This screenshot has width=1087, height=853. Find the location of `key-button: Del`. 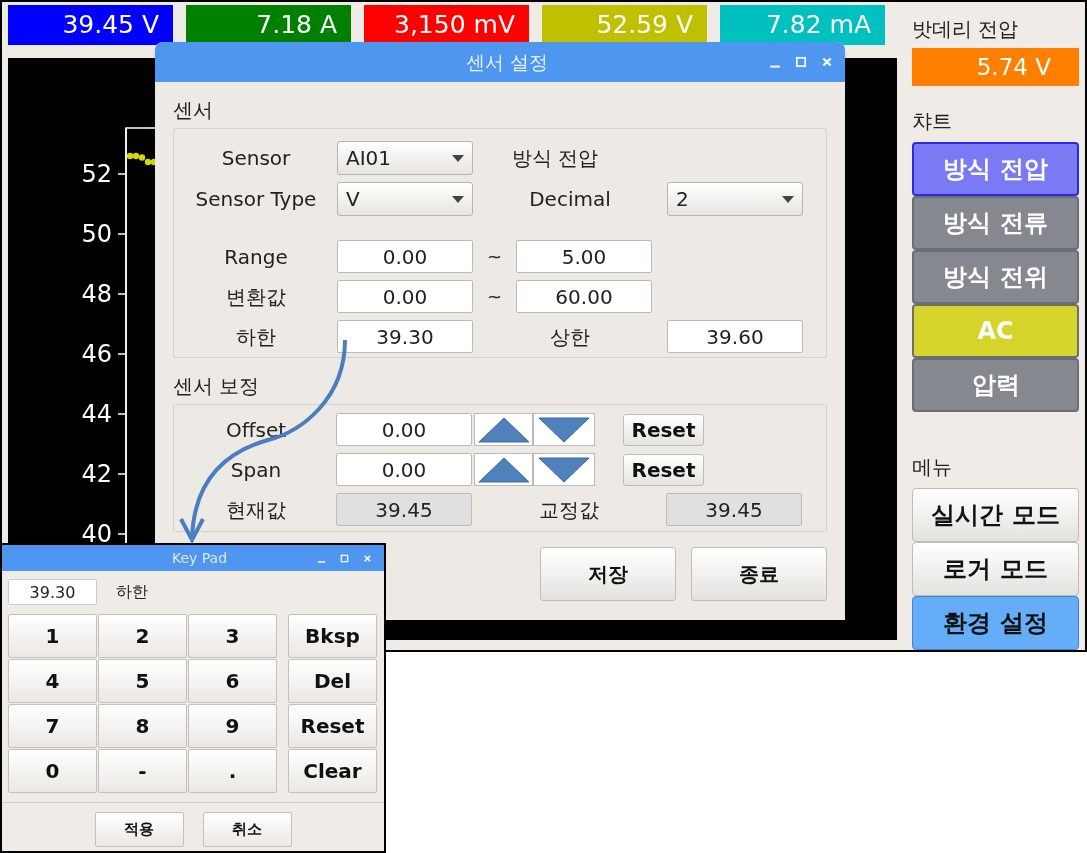

key-button: Del is located at coordinates (332, 681).